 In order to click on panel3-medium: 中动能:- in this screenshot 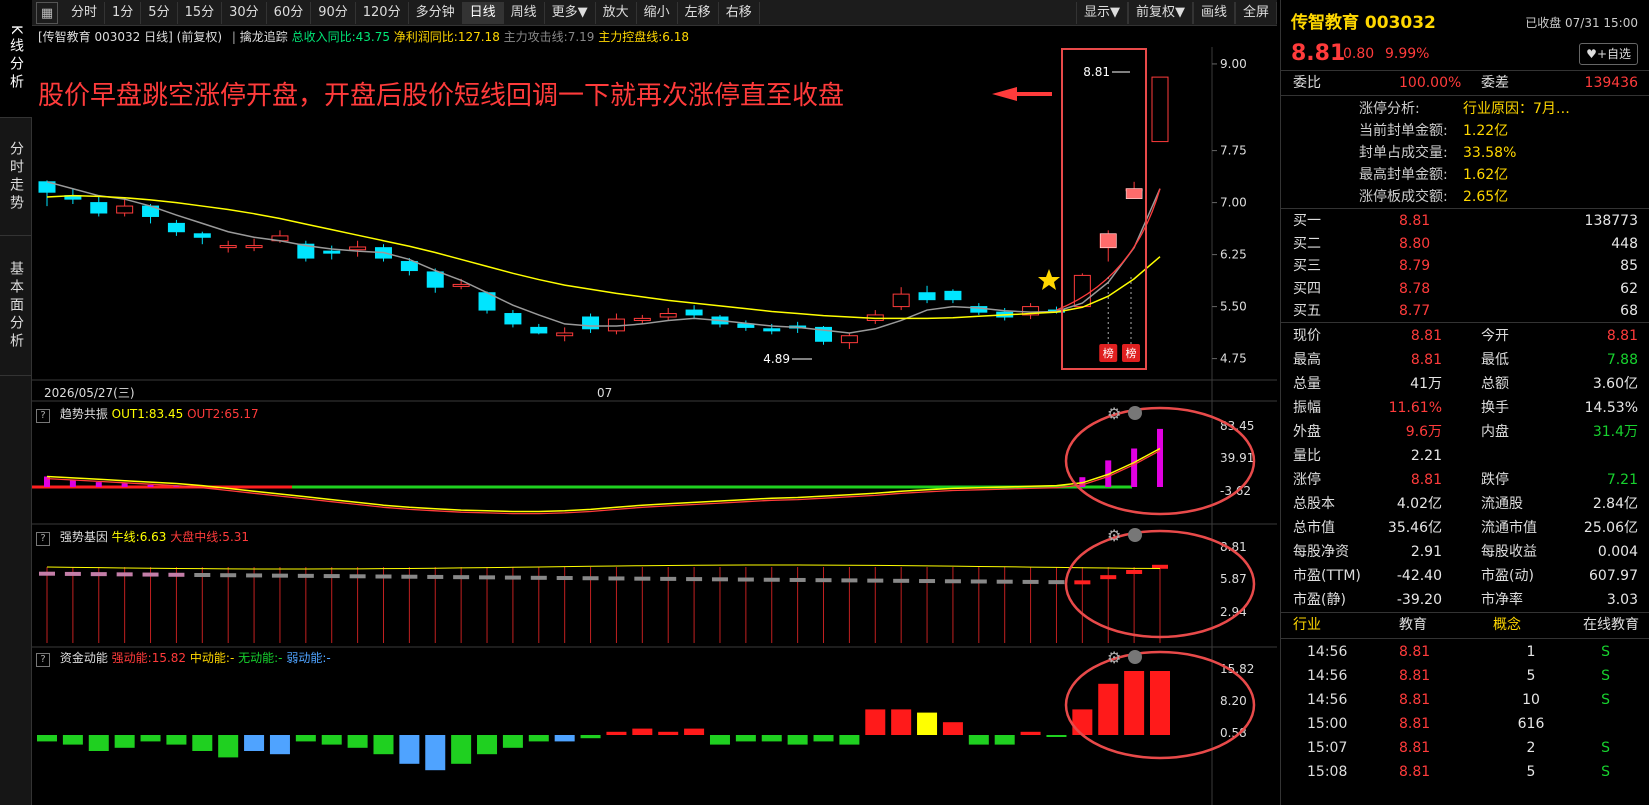, I will do `click(212, 658)`.